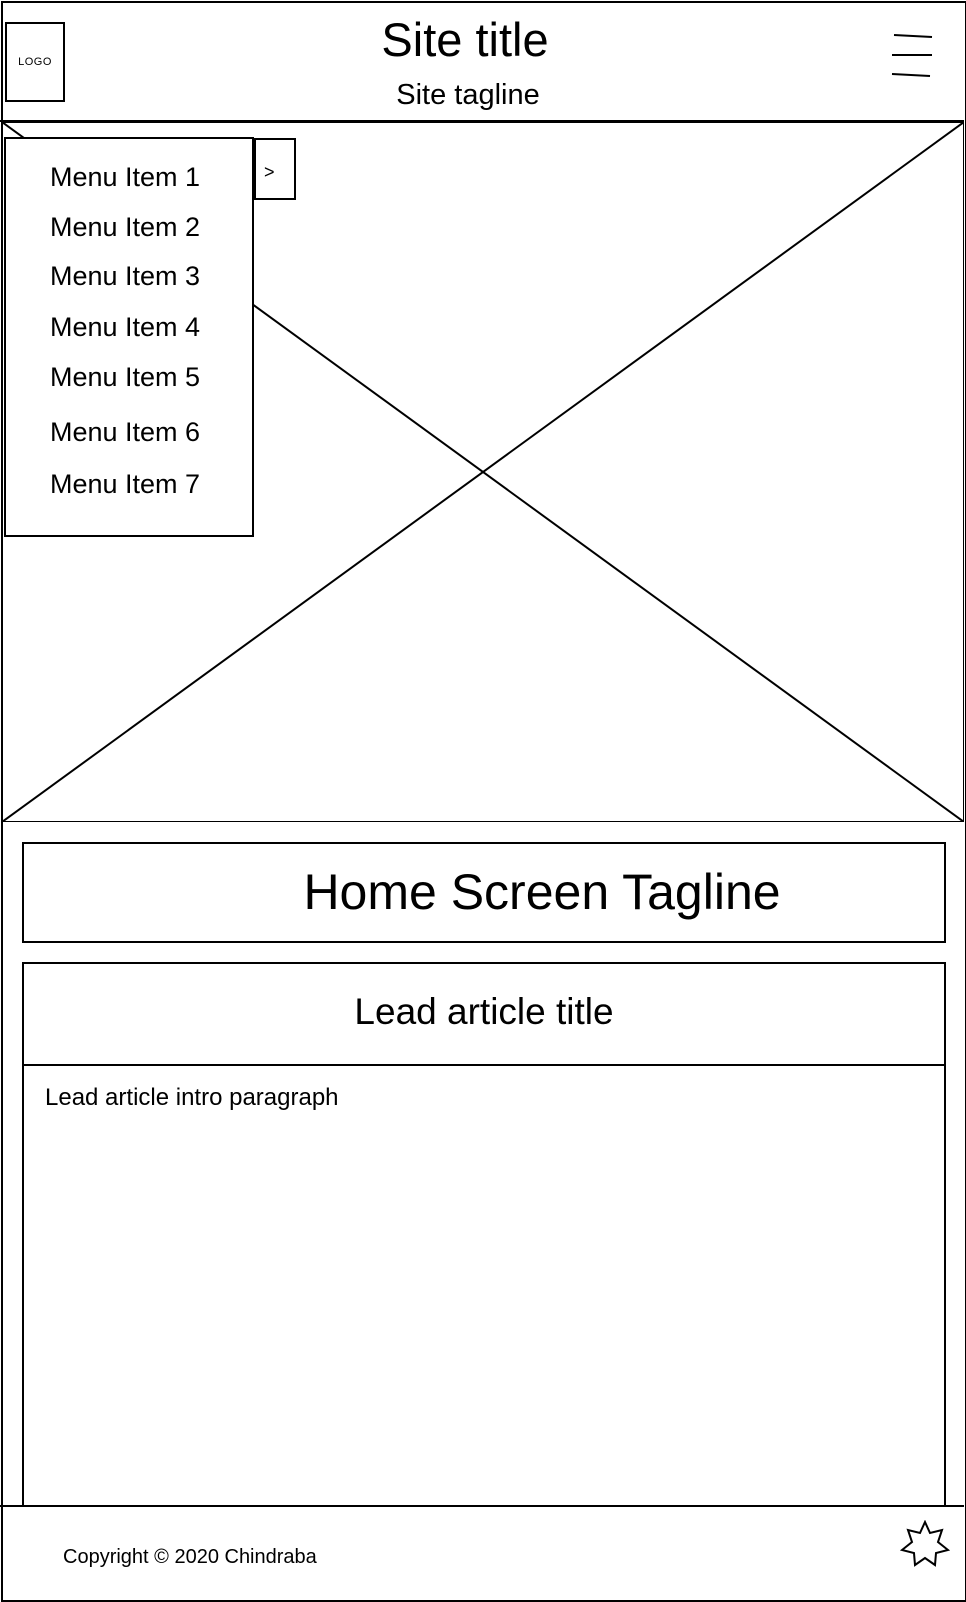  What do you see at coordinates (482, 1506) in the screenshot?
I see `footer-divider` at bounding box center [482, 1506].